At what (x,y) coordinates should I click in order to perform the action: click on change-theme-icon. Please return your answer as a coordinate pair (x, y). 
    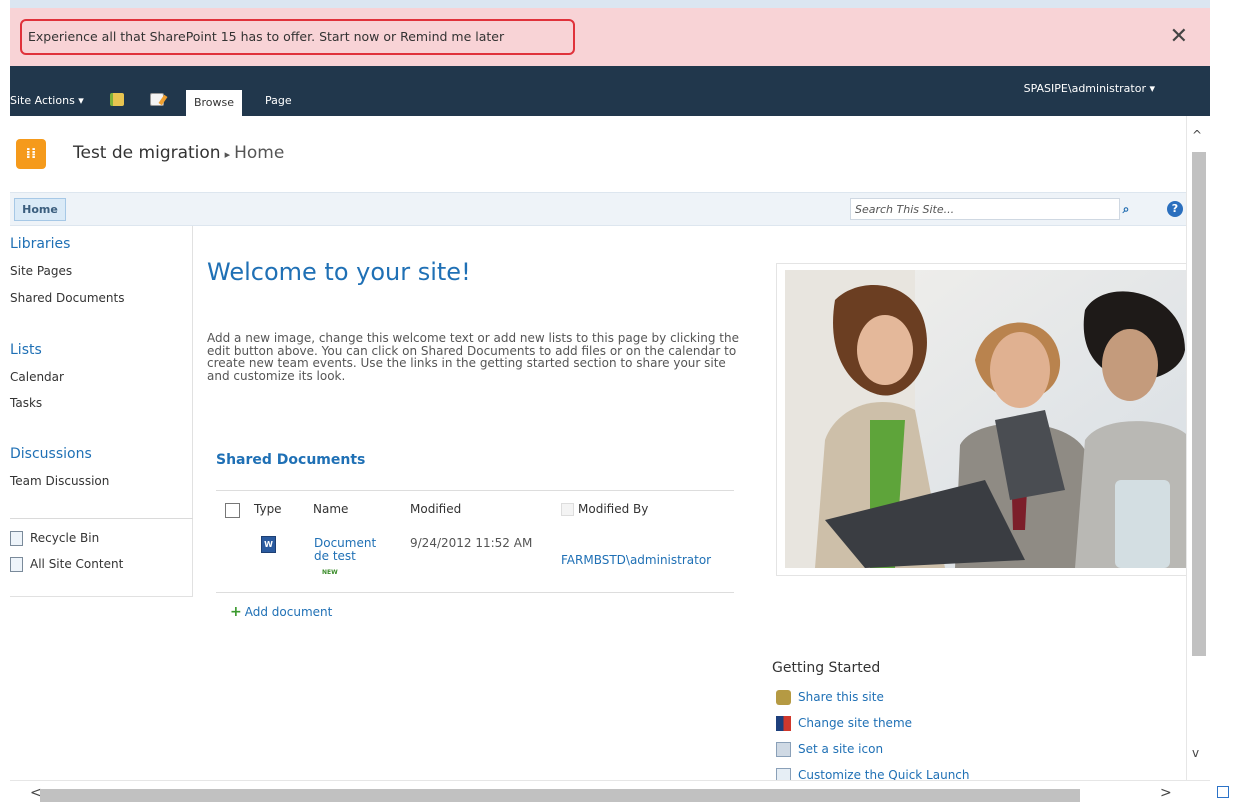
    Looking at the image, I should click on (783, 723).